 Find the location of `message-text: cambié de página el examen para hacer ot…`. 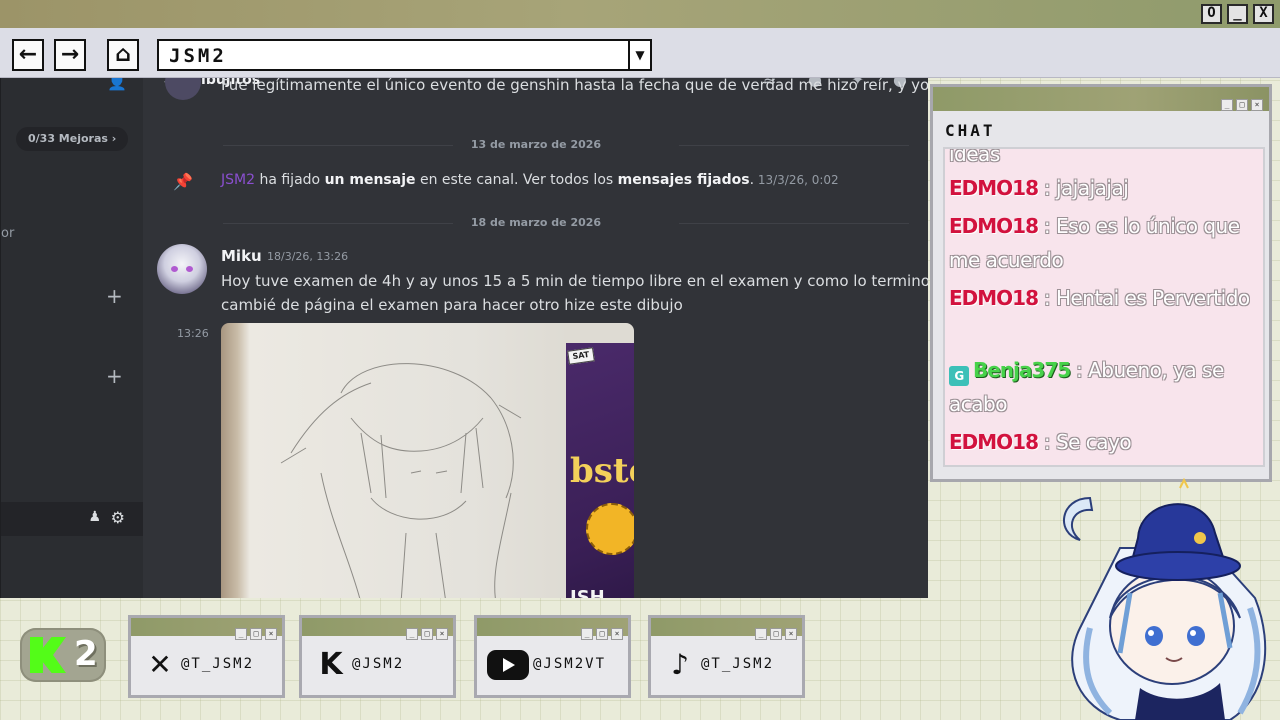

message-text: cambié de página el examen para hacer ot… is located at coordinates (452, 305).